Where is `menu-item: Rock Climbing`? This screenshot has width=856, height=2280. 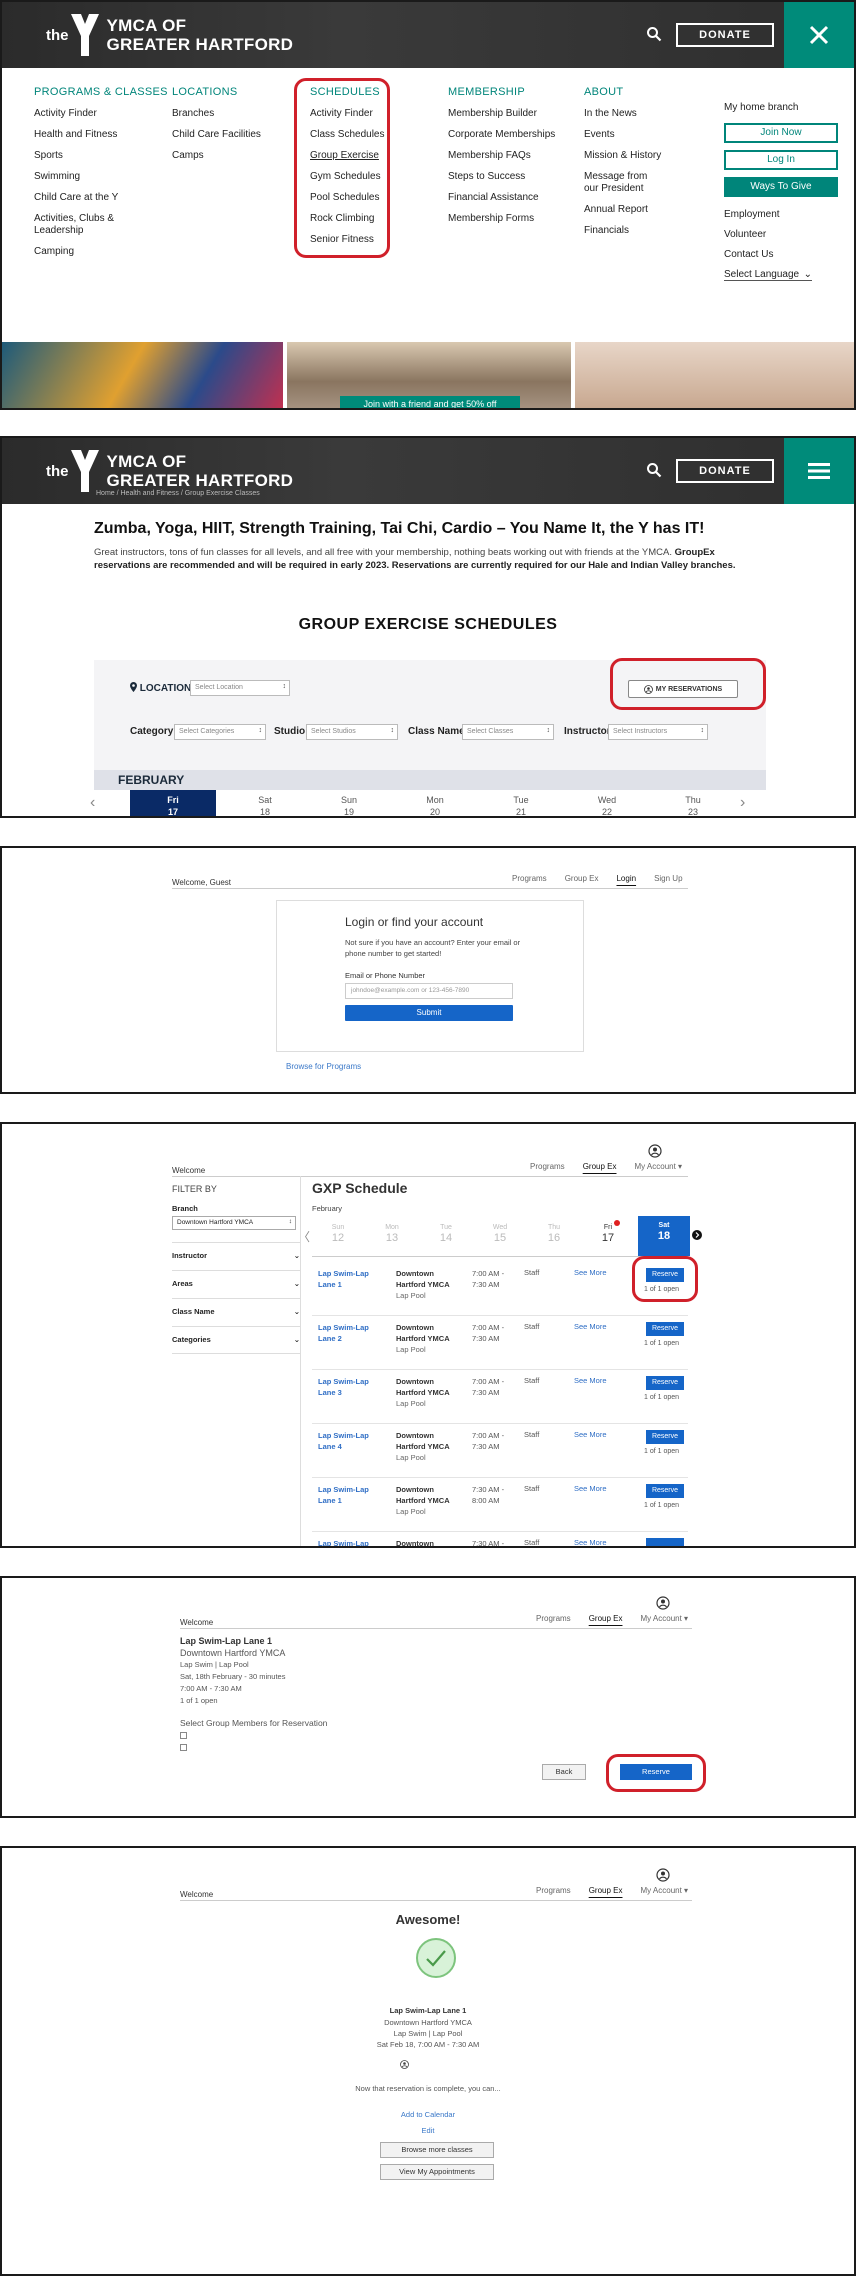 menu-item: Rock Climbing is located at coordinates (350, 219).